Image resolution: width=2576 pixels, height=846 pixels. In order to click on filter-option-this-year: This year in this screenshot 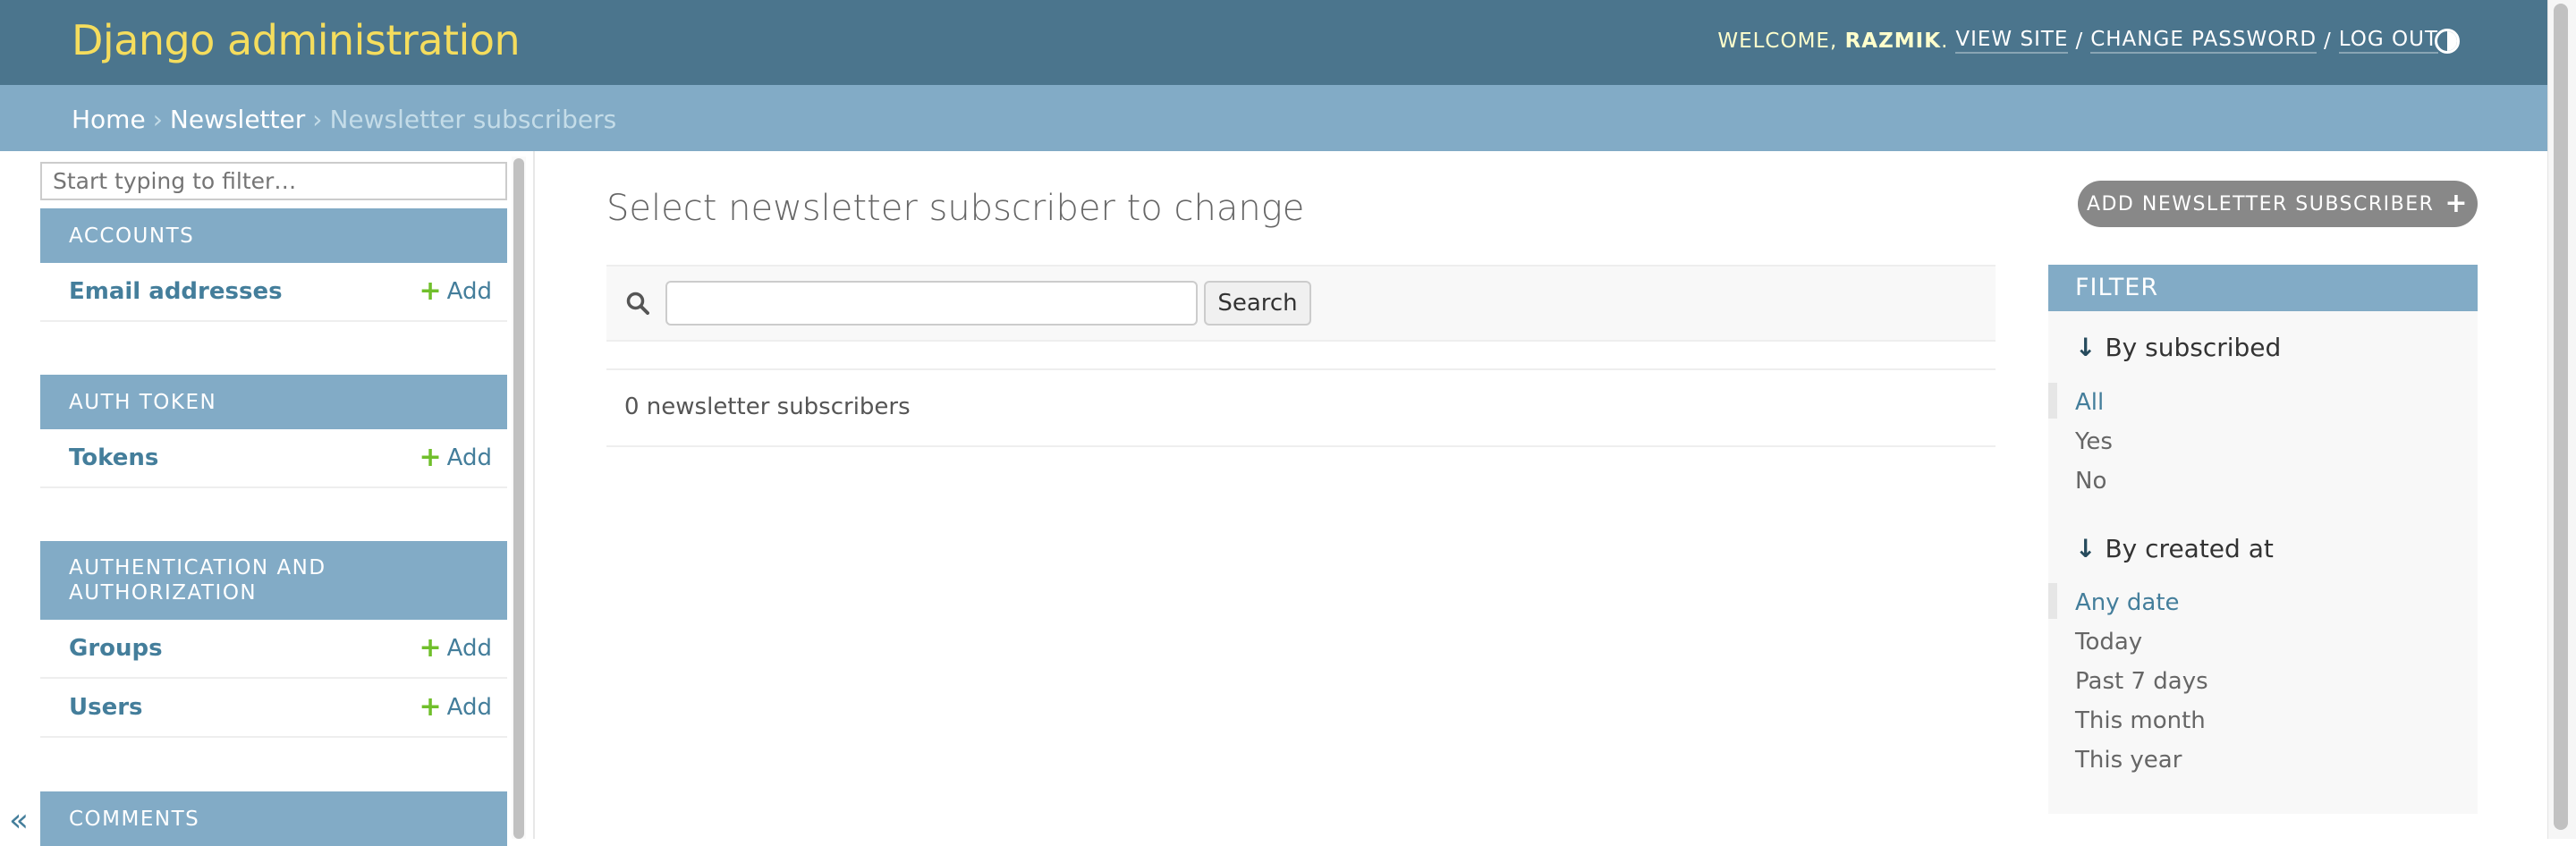, I will do `click(2128, 760)`.